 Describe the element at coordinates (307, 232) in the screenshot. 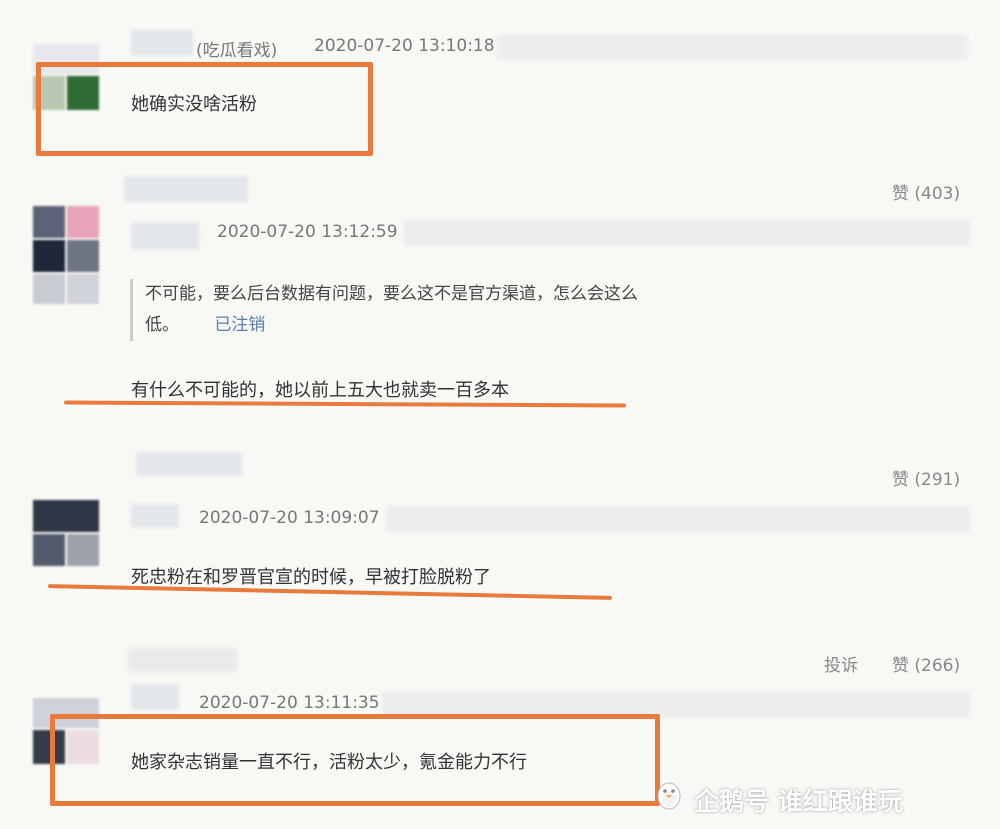

I see `comment-timestamp: 2020-07-20 13:12:59` at that location.